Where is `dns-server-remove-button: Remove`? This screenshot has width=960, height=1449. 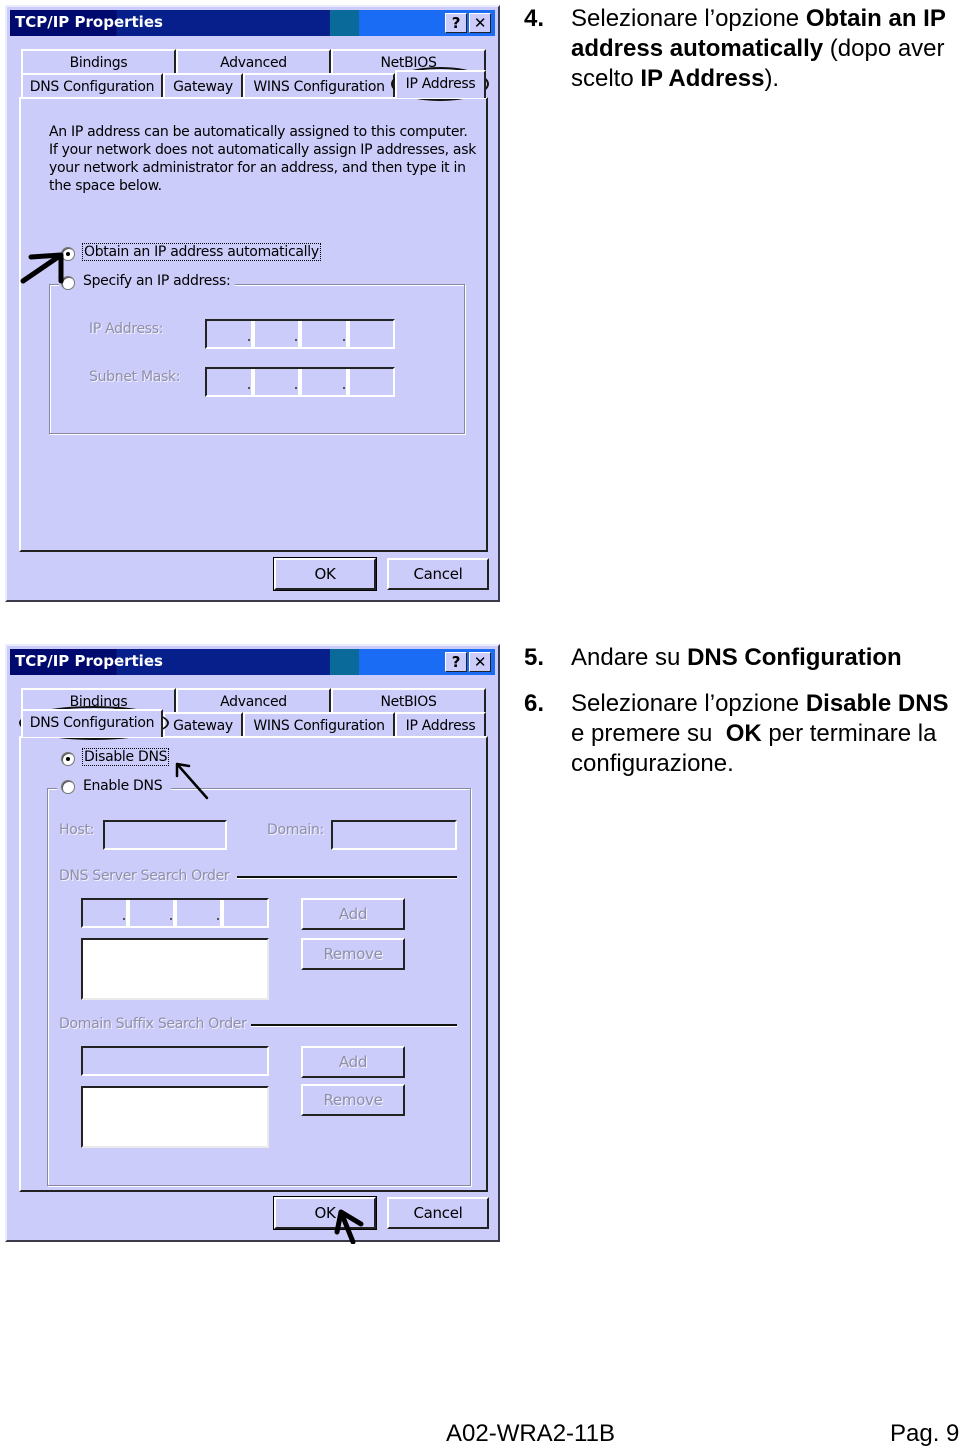
dns-server-remove-button: Remove is located at coordinates (353, 954).